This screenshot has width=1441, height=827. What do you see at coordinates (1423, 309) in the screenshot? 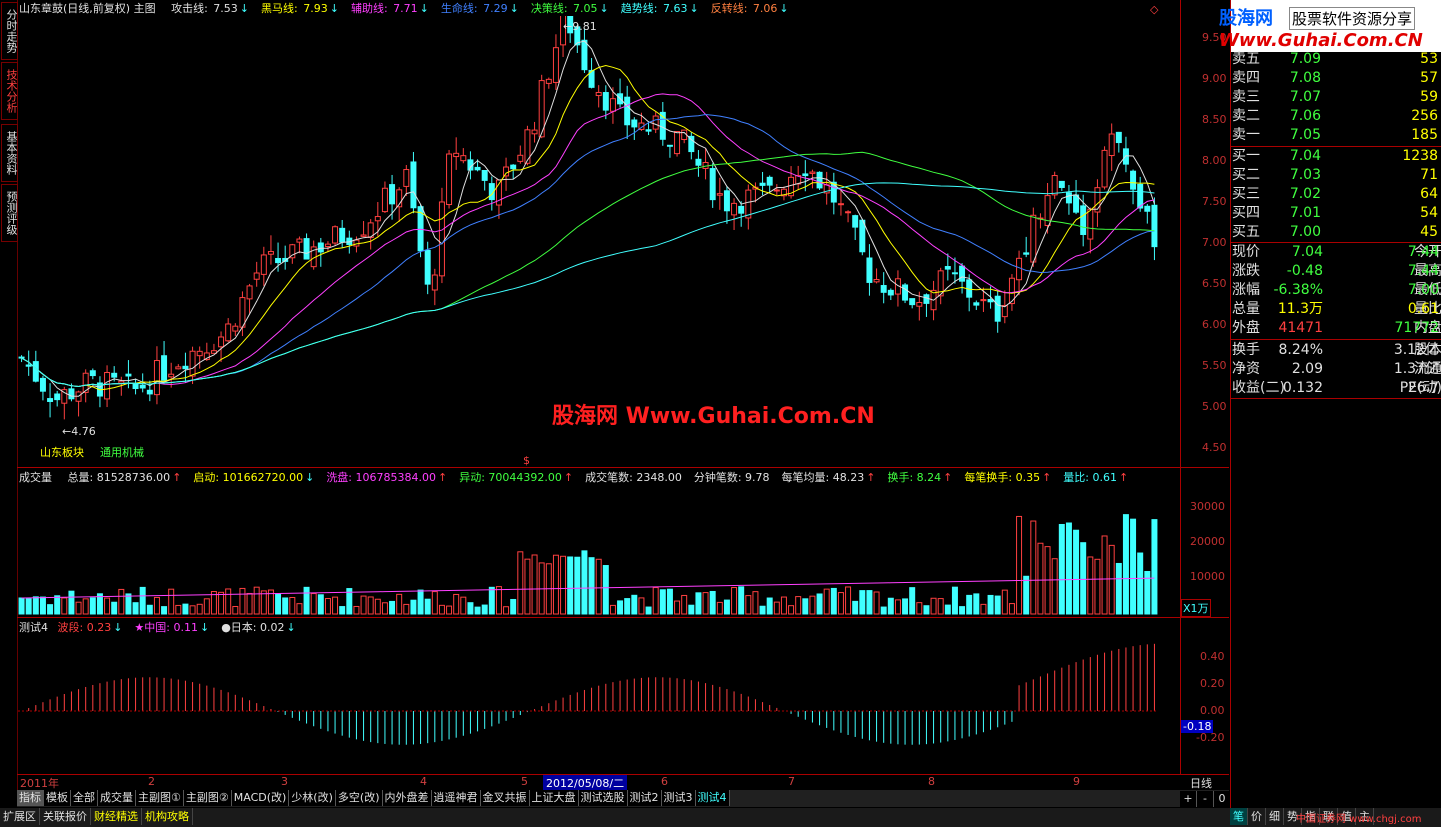
I see `quote-value: 0.61` at bounding box center [1423, 309].